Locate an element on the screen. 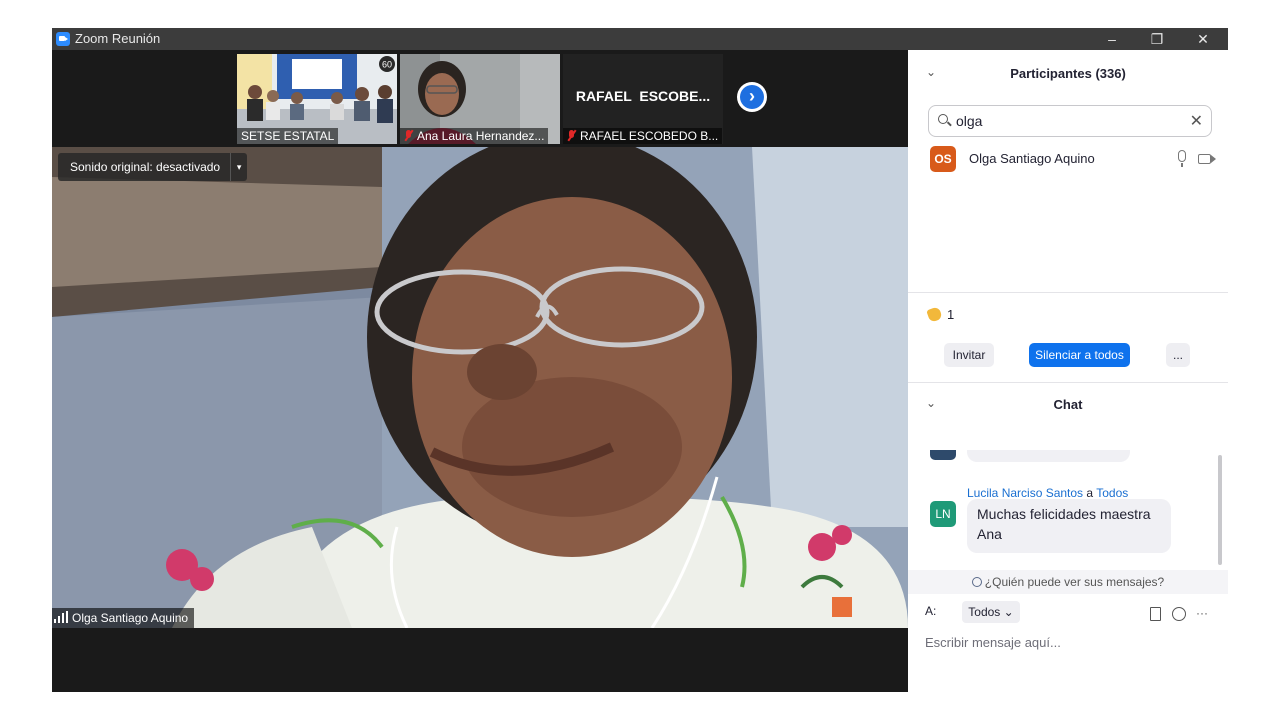 This screenshot has height=720, width=1280. chevron-down-icon: ▾ is located at coordinates (238, 167).